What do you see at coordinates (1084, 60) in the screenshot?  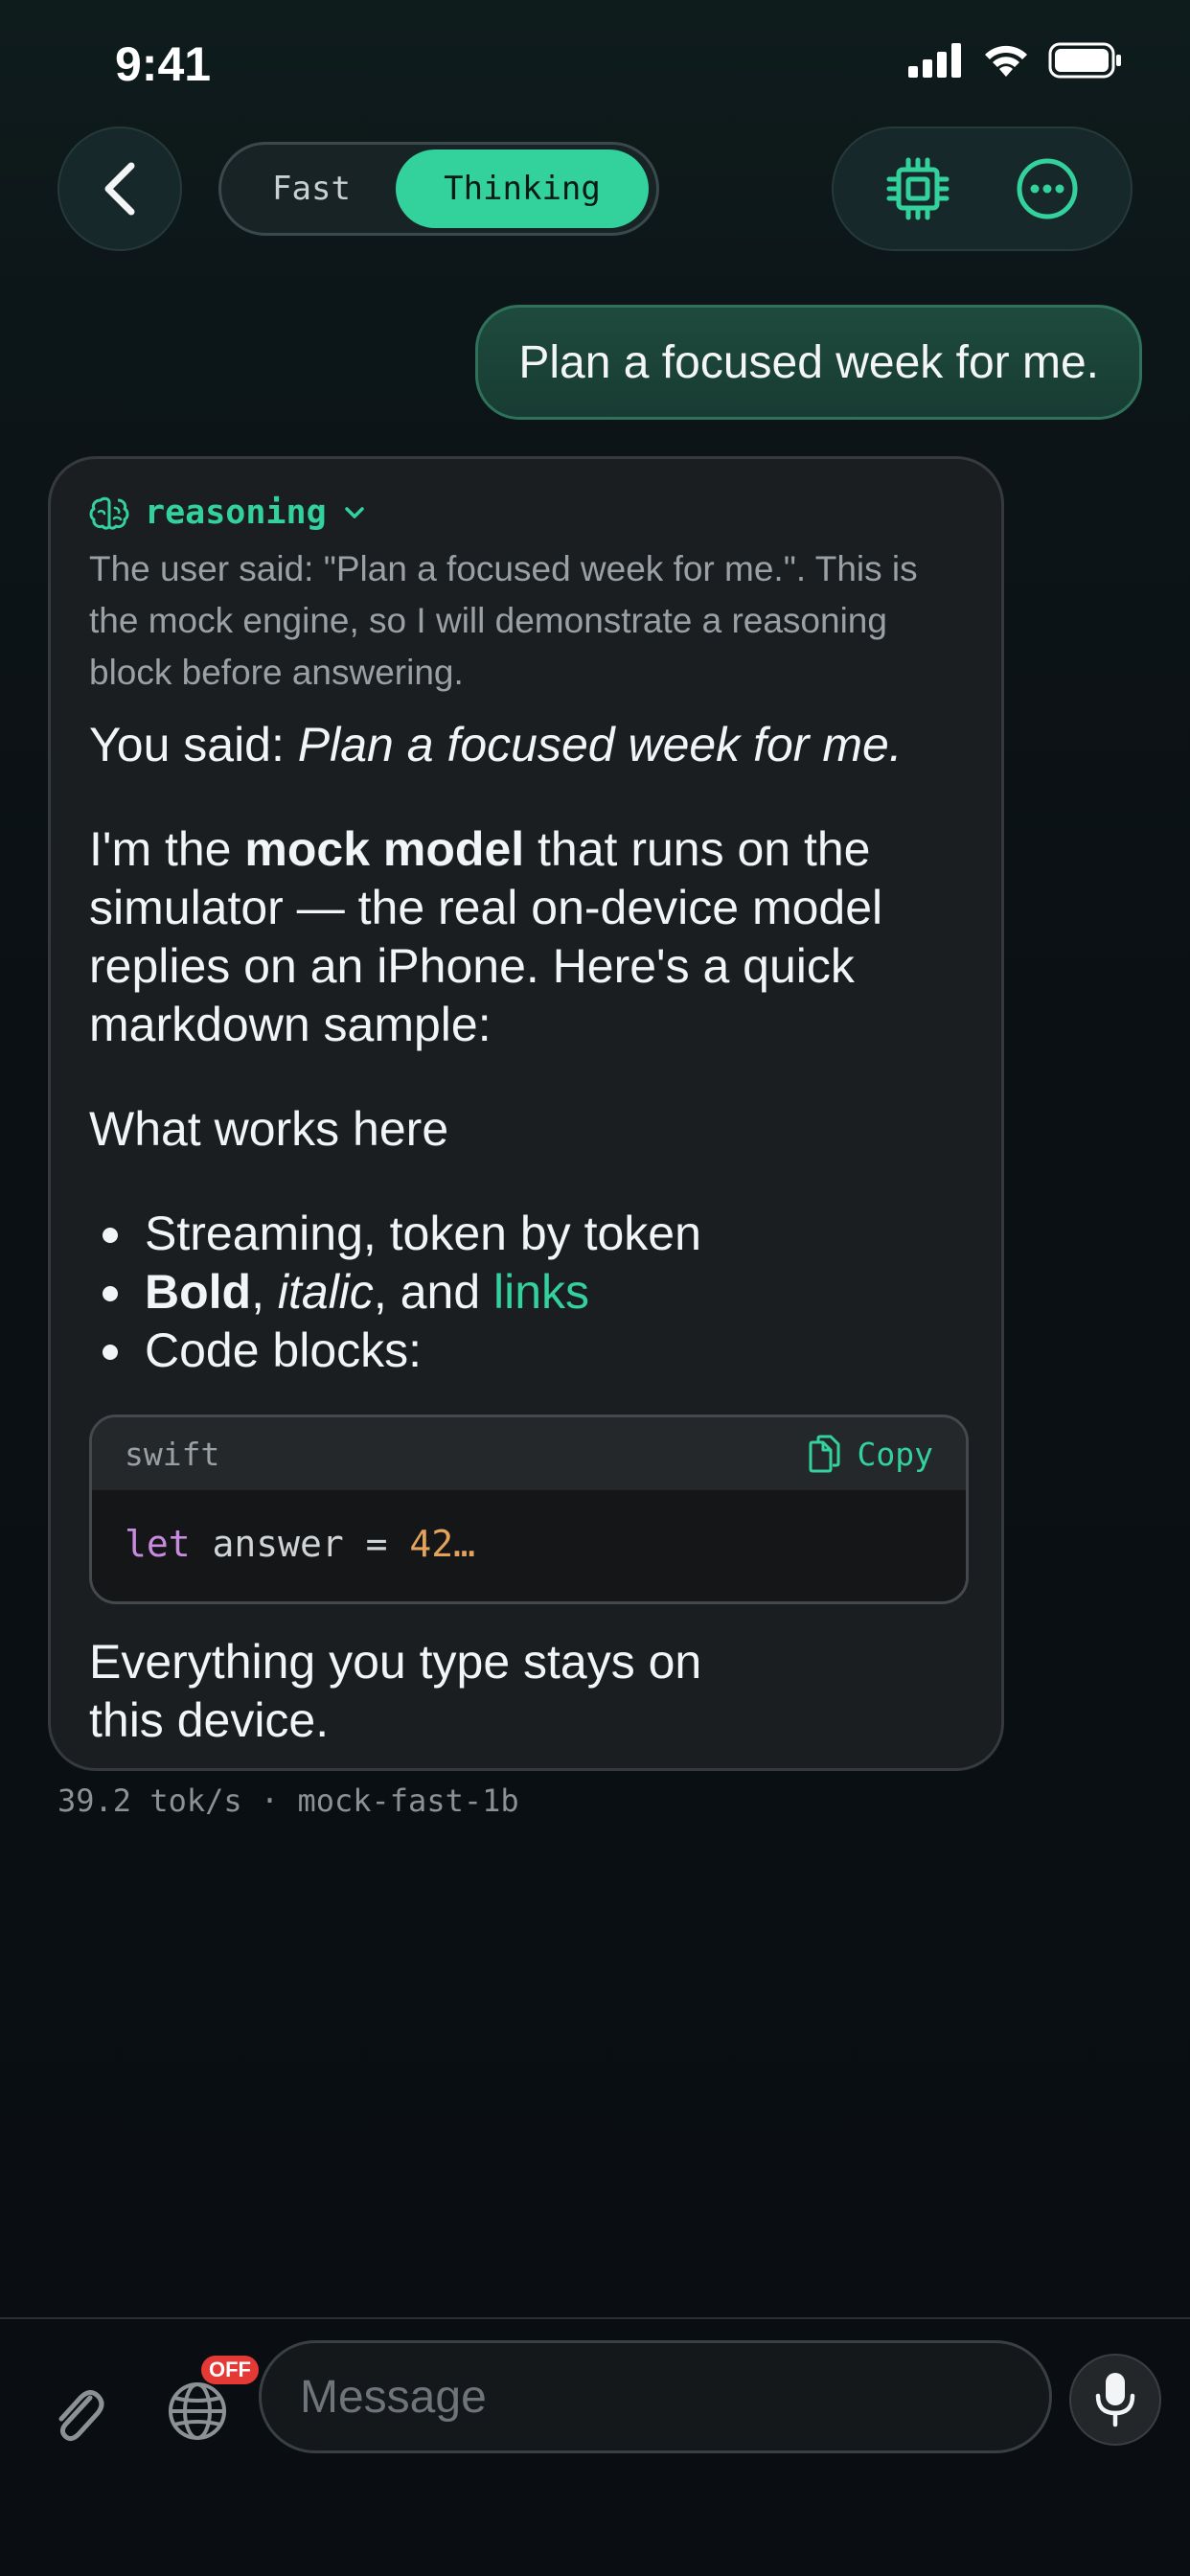 I see `battery-icon` at bounding box center [1084, 60].